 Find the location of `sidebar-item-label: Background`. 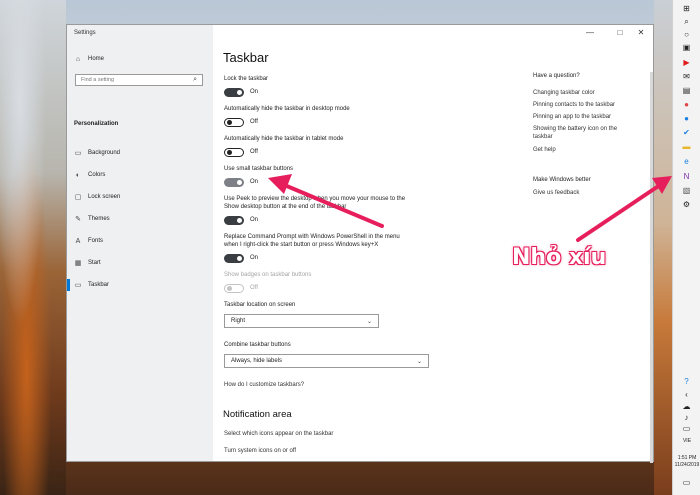

sidebar-item-label: Background is located at coordinates (104, 153).